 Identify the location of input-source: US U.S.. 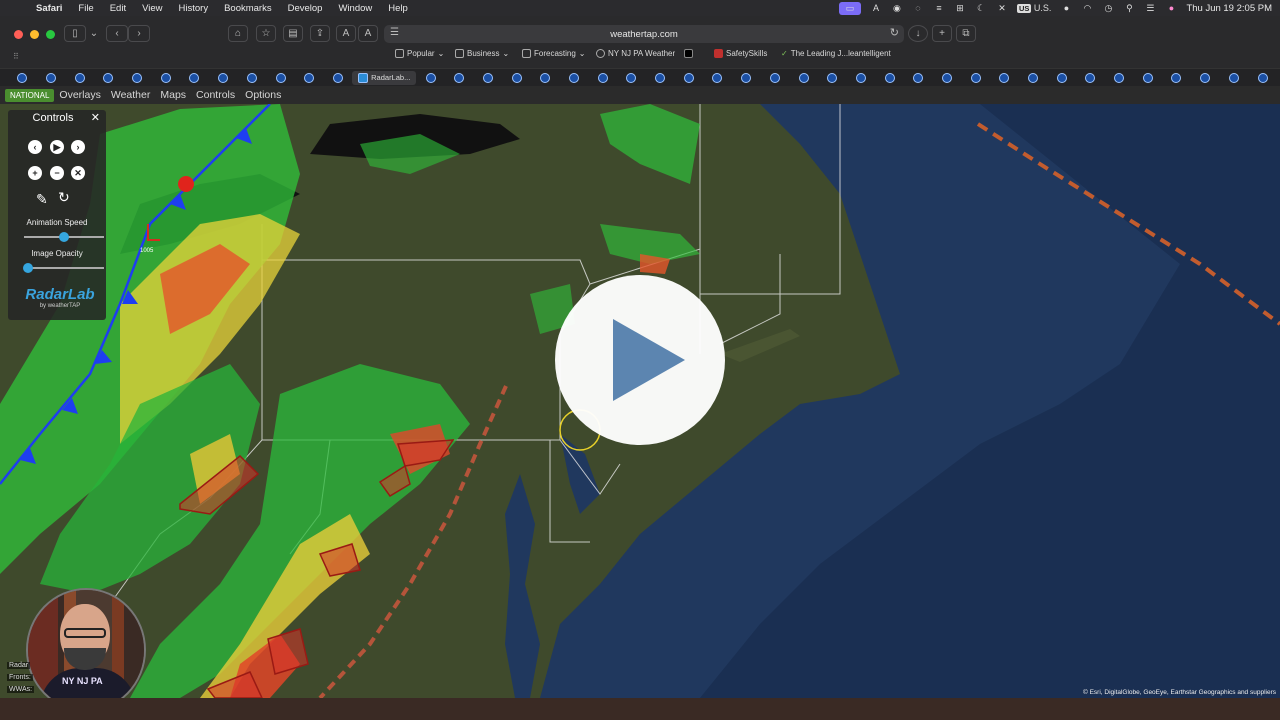
(1033, 8).